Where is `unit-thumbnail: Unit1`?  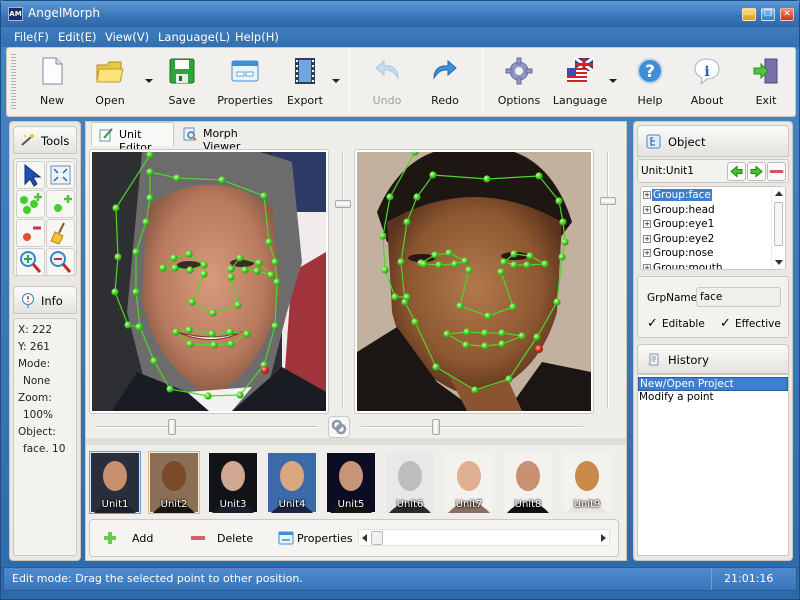 unit-thumbnail: Unit1 is located at coordinates (115, 482).